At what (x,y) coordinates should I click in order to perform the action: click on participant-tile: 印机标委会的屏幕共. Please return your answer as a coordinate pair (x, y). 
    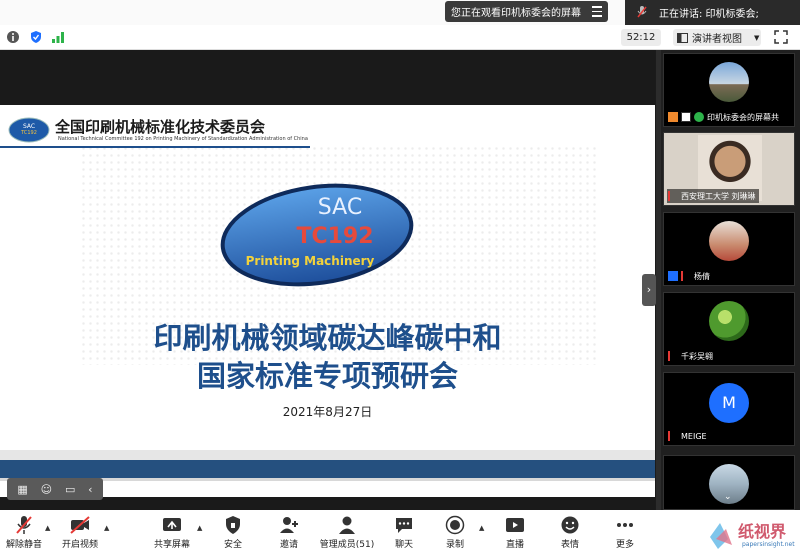
    Looking at the image, I should click on (729, 90).